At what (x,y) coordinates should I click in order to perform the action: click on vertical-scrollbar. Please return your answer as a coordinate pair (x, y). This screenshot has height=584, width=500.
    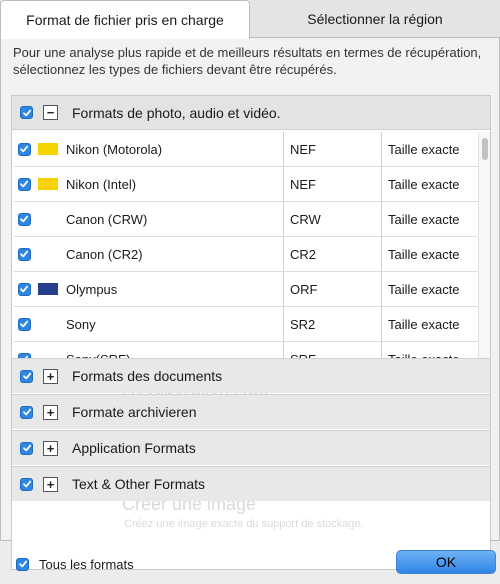
    Looking at the image, I should click on (484, 257).